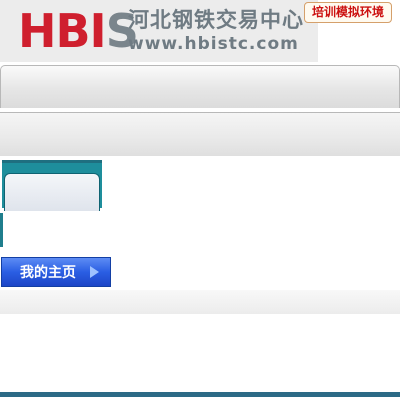 The image size is (400, 418). What do you see at coordinates (348, 12) in the screenshot?
I see `environment-badge: 培训模拟环境` at bounding box center [348, 12].